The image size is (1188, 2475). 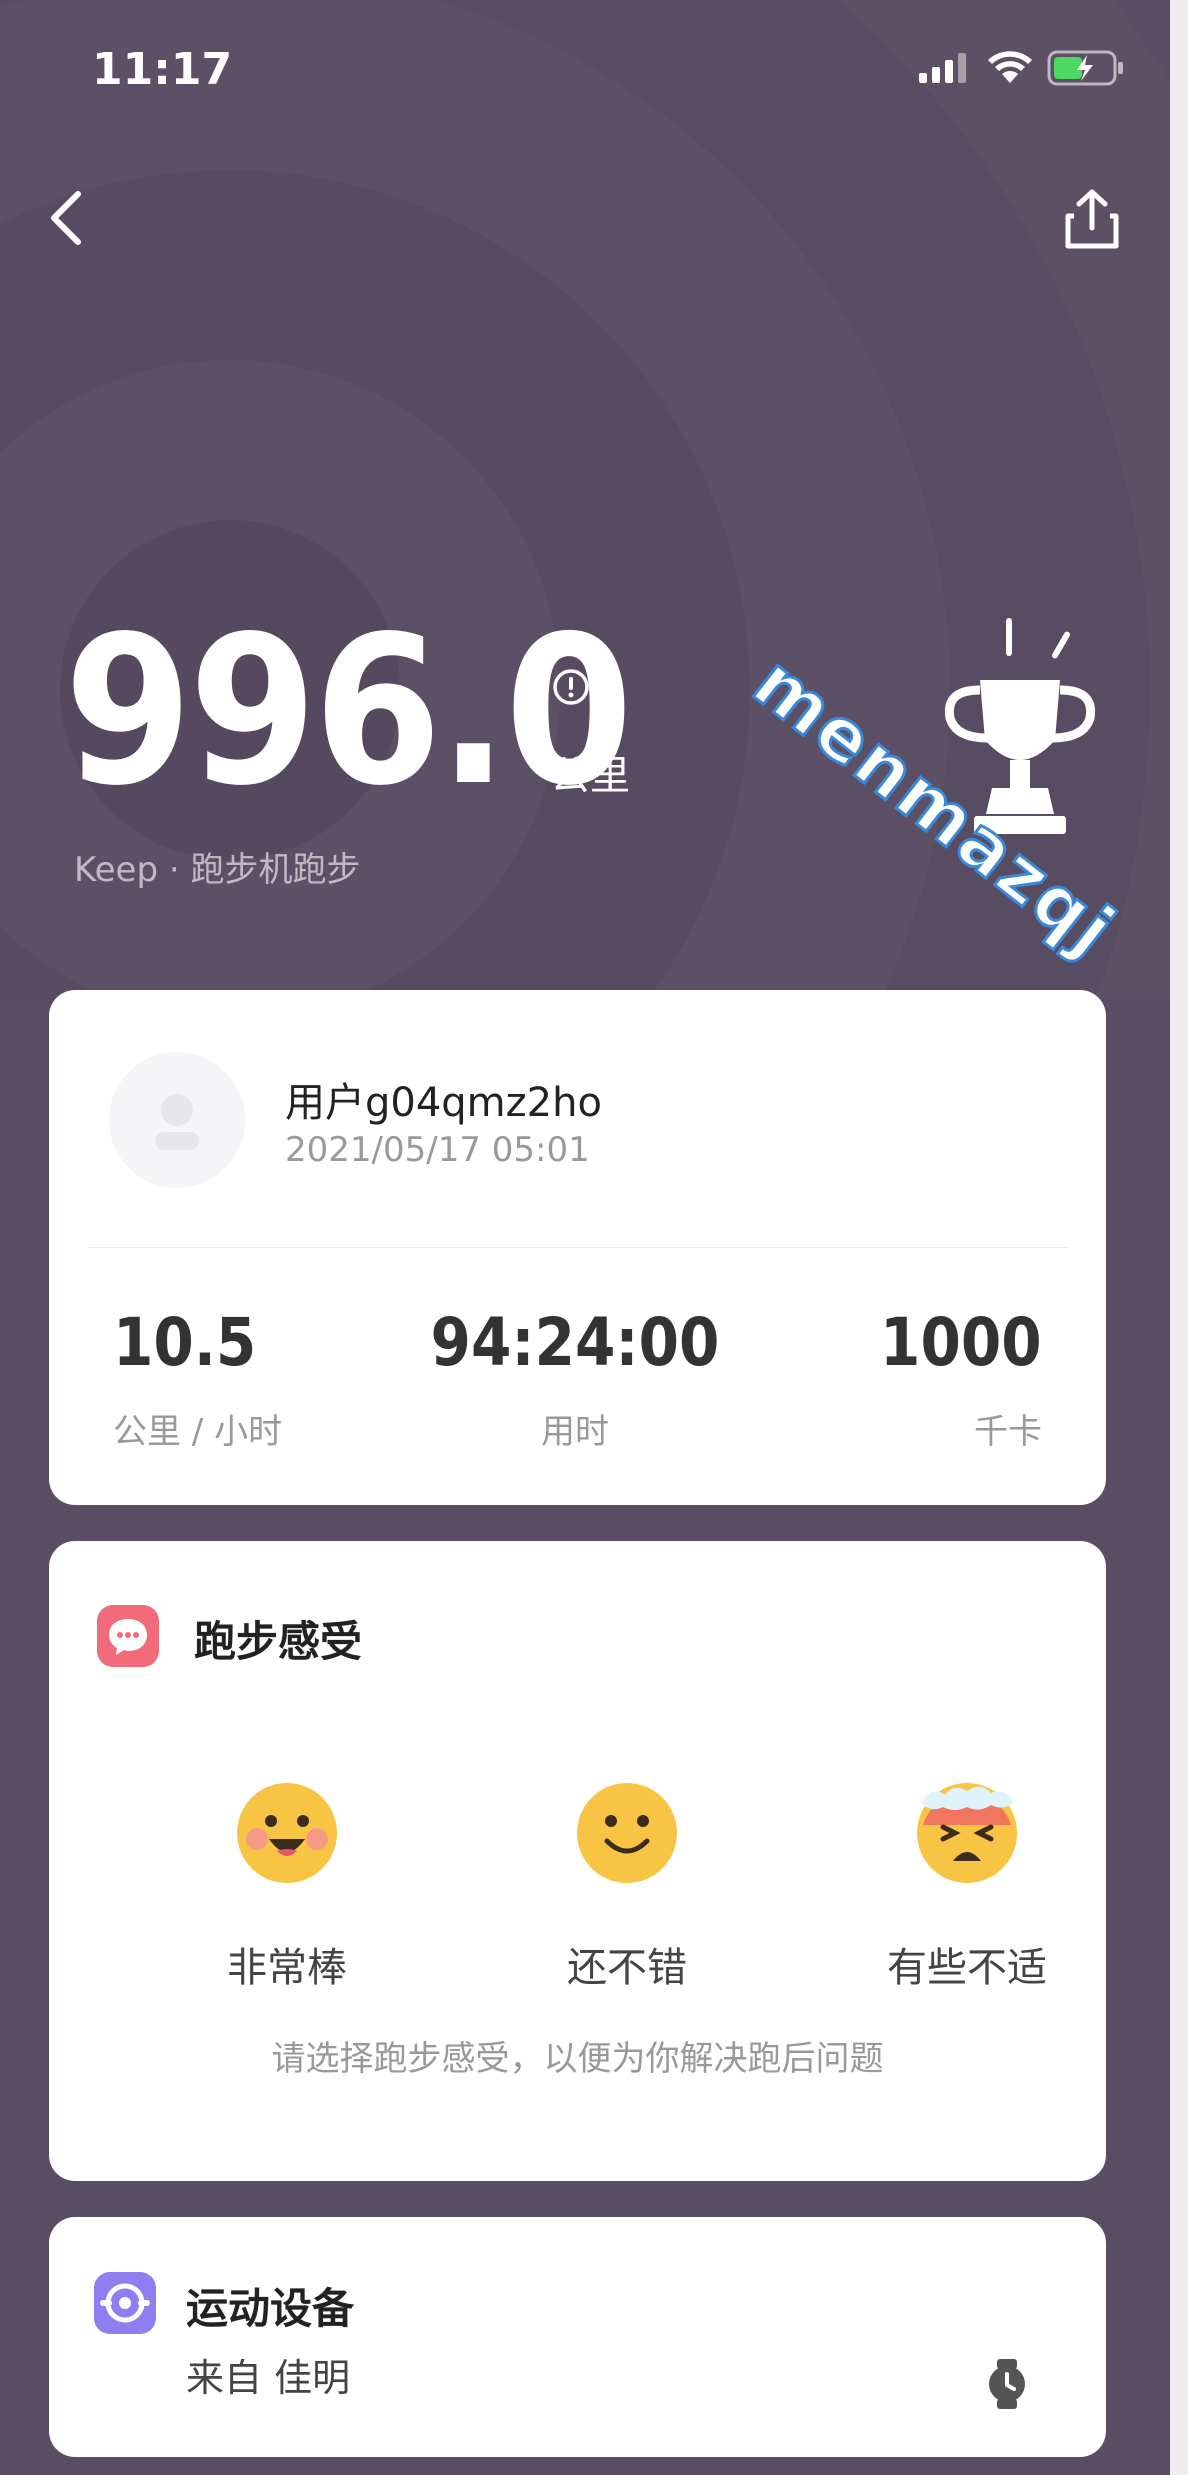 What do you see at coordinates (961, 1342) in the screenshot?
I see `stat-value: 1000` at bounding box center [961, 1342].